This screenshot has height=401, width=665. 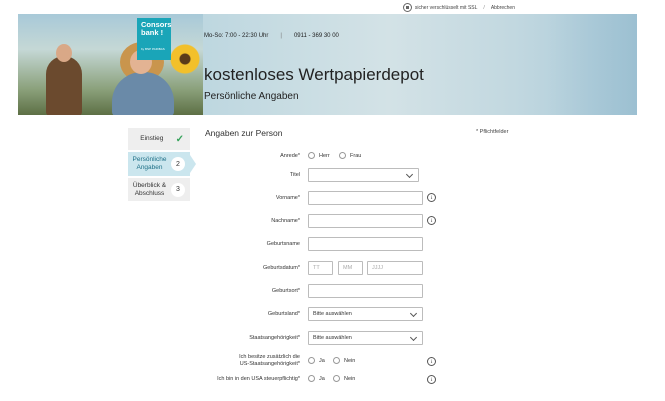 I want to click on vorname-label: Vorname*, so click(x=287, y=198).